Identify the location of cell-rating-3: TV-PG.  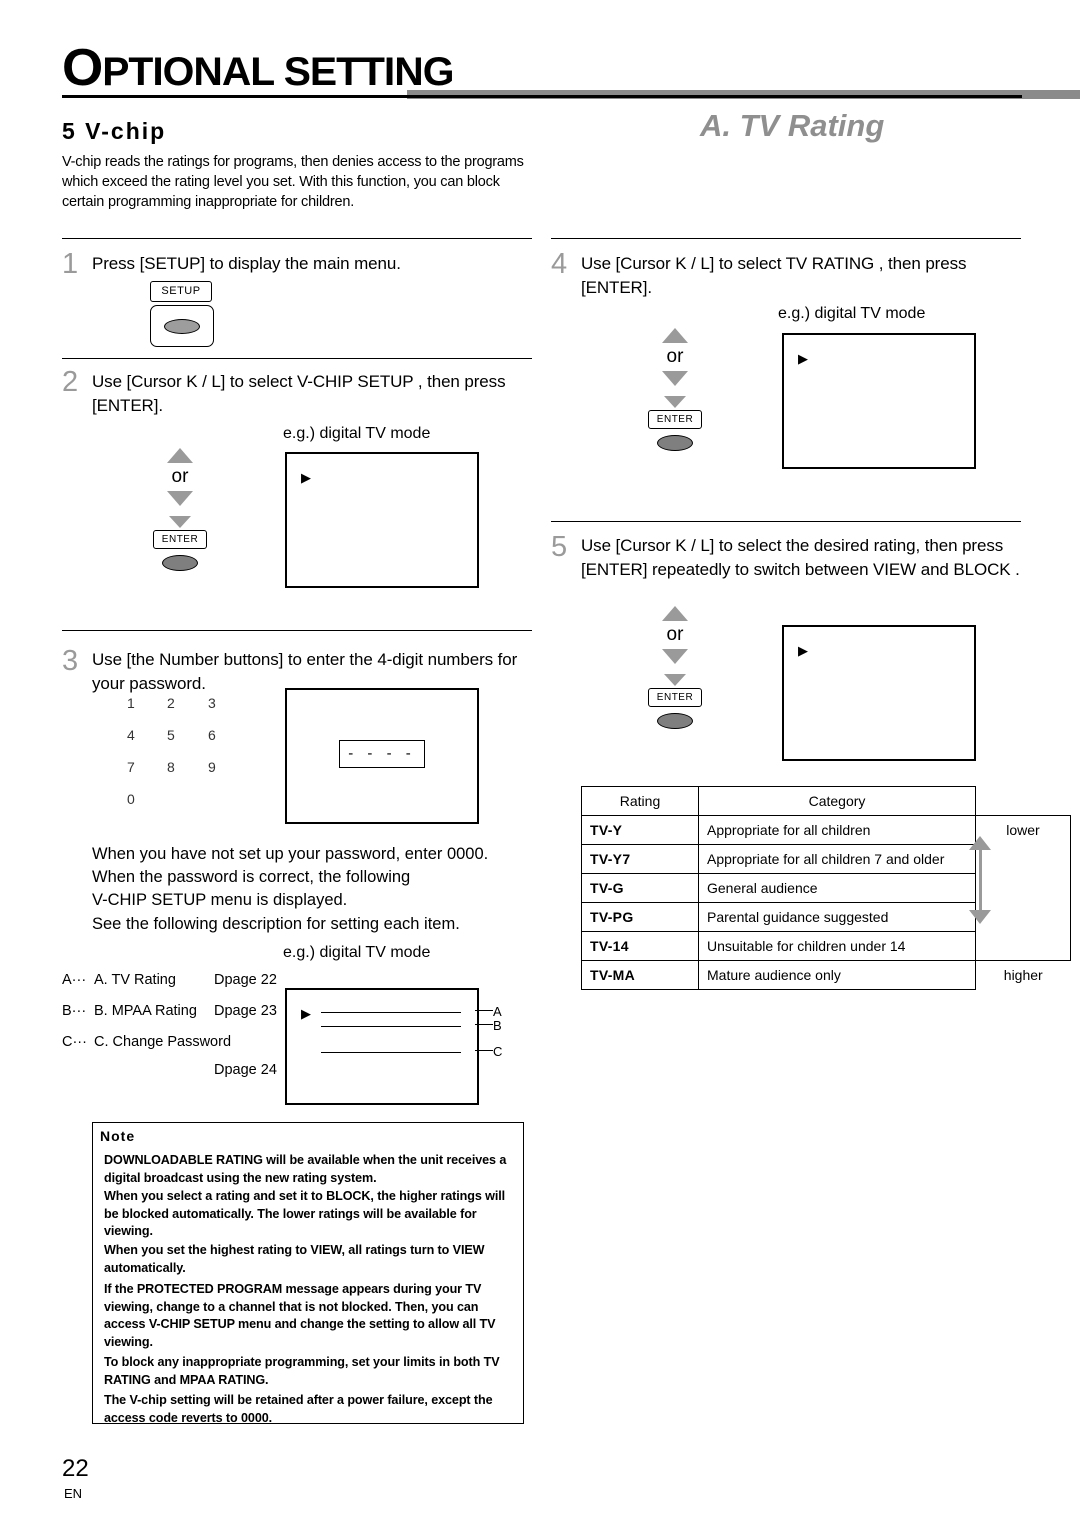
(640, 917).